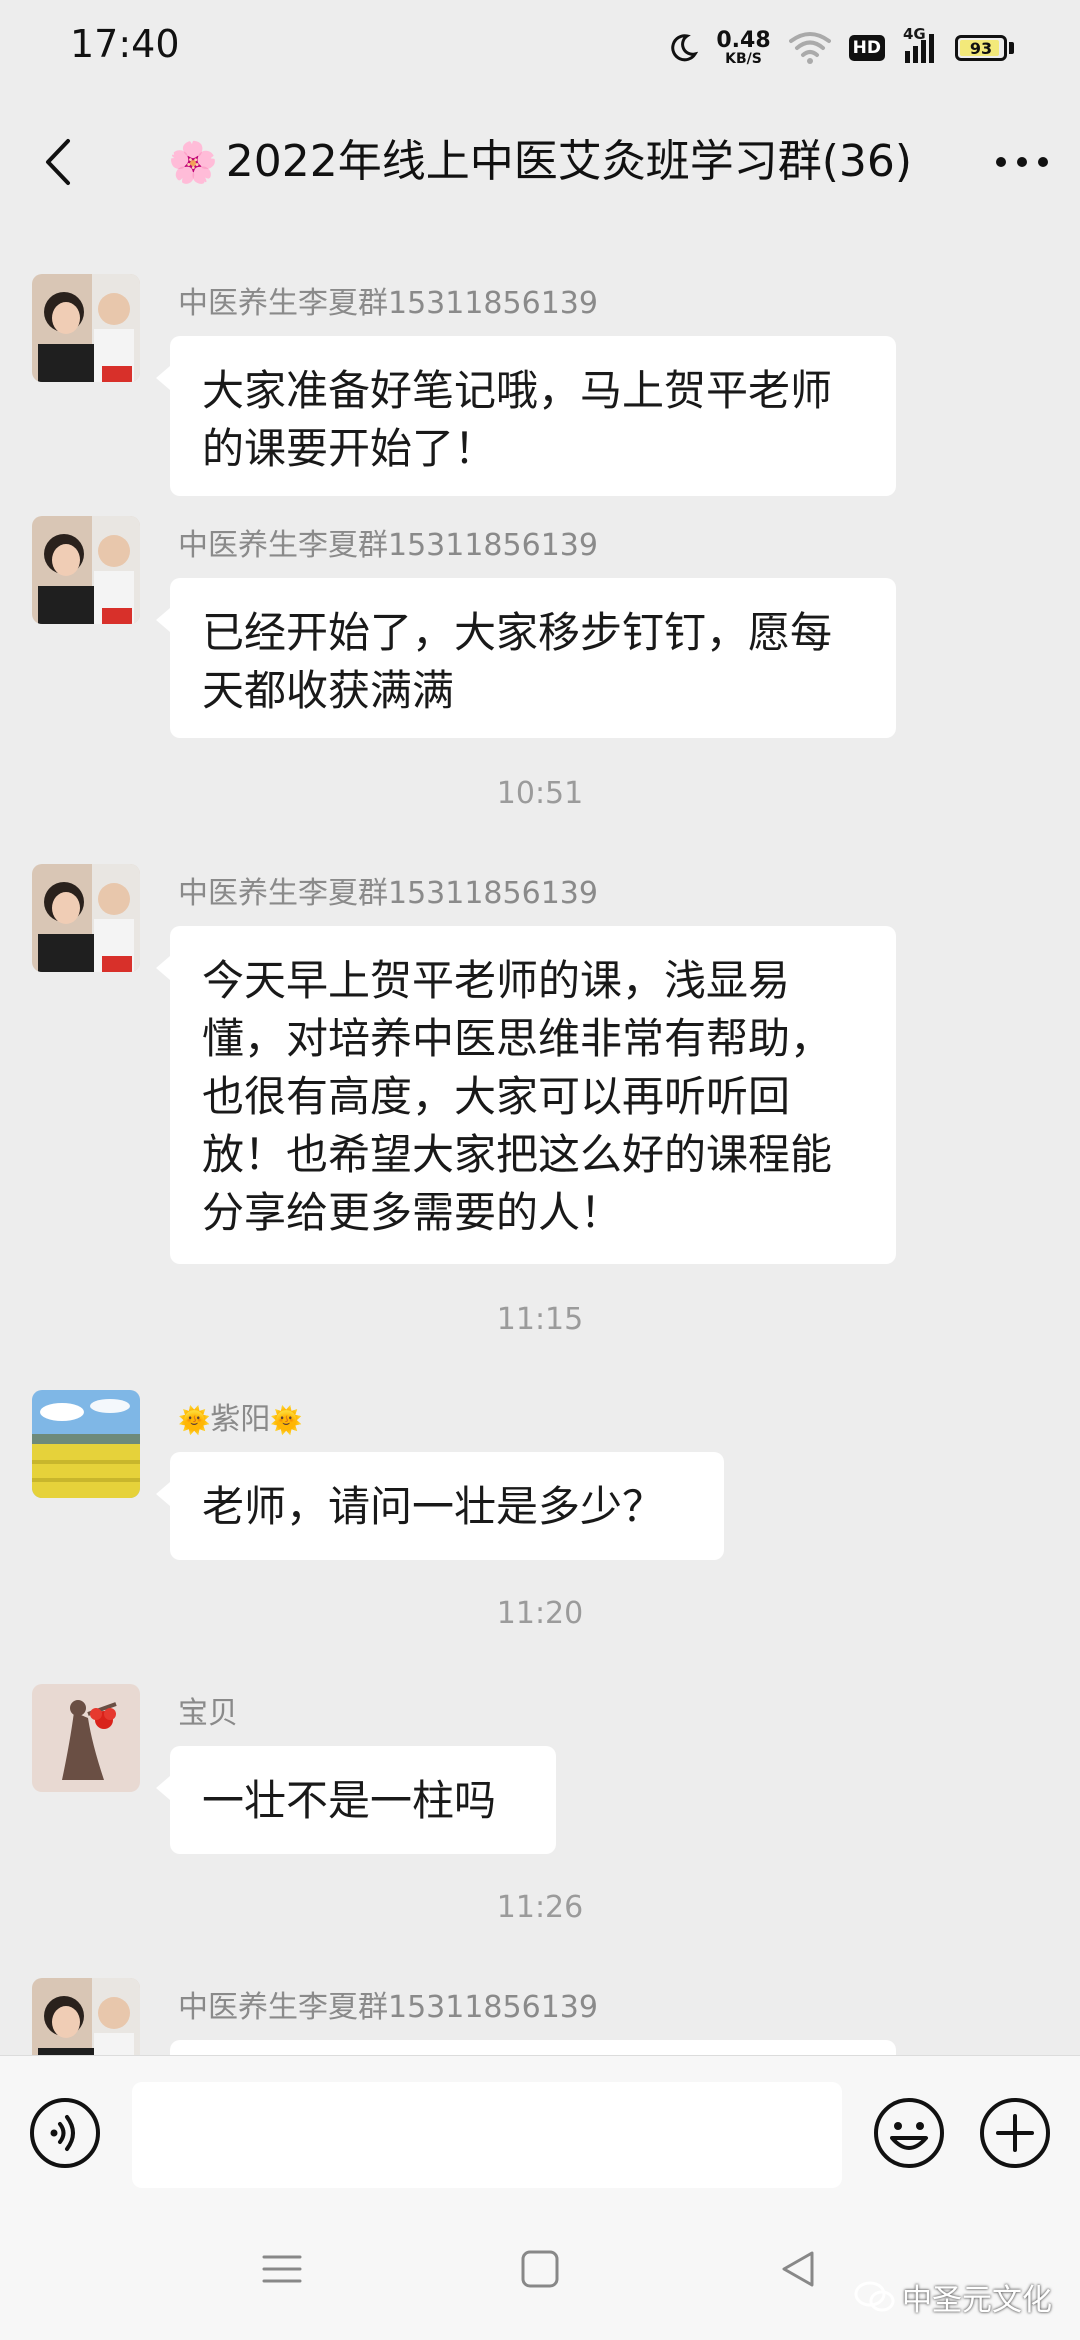 The width and height of the screenshot is (1080, 2340). Describe the element at coordinates (809, 48) in the screenshot. I see `wifi-icon` at that location.